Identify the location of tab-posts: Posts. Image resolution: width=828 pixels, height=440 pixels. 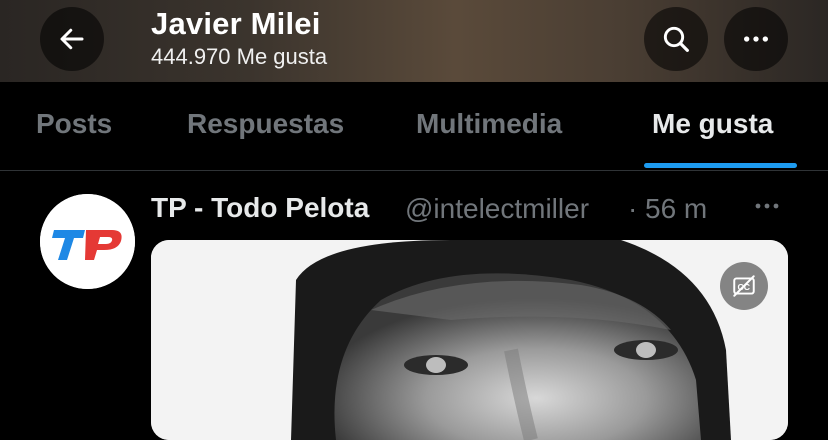
(74, 124).